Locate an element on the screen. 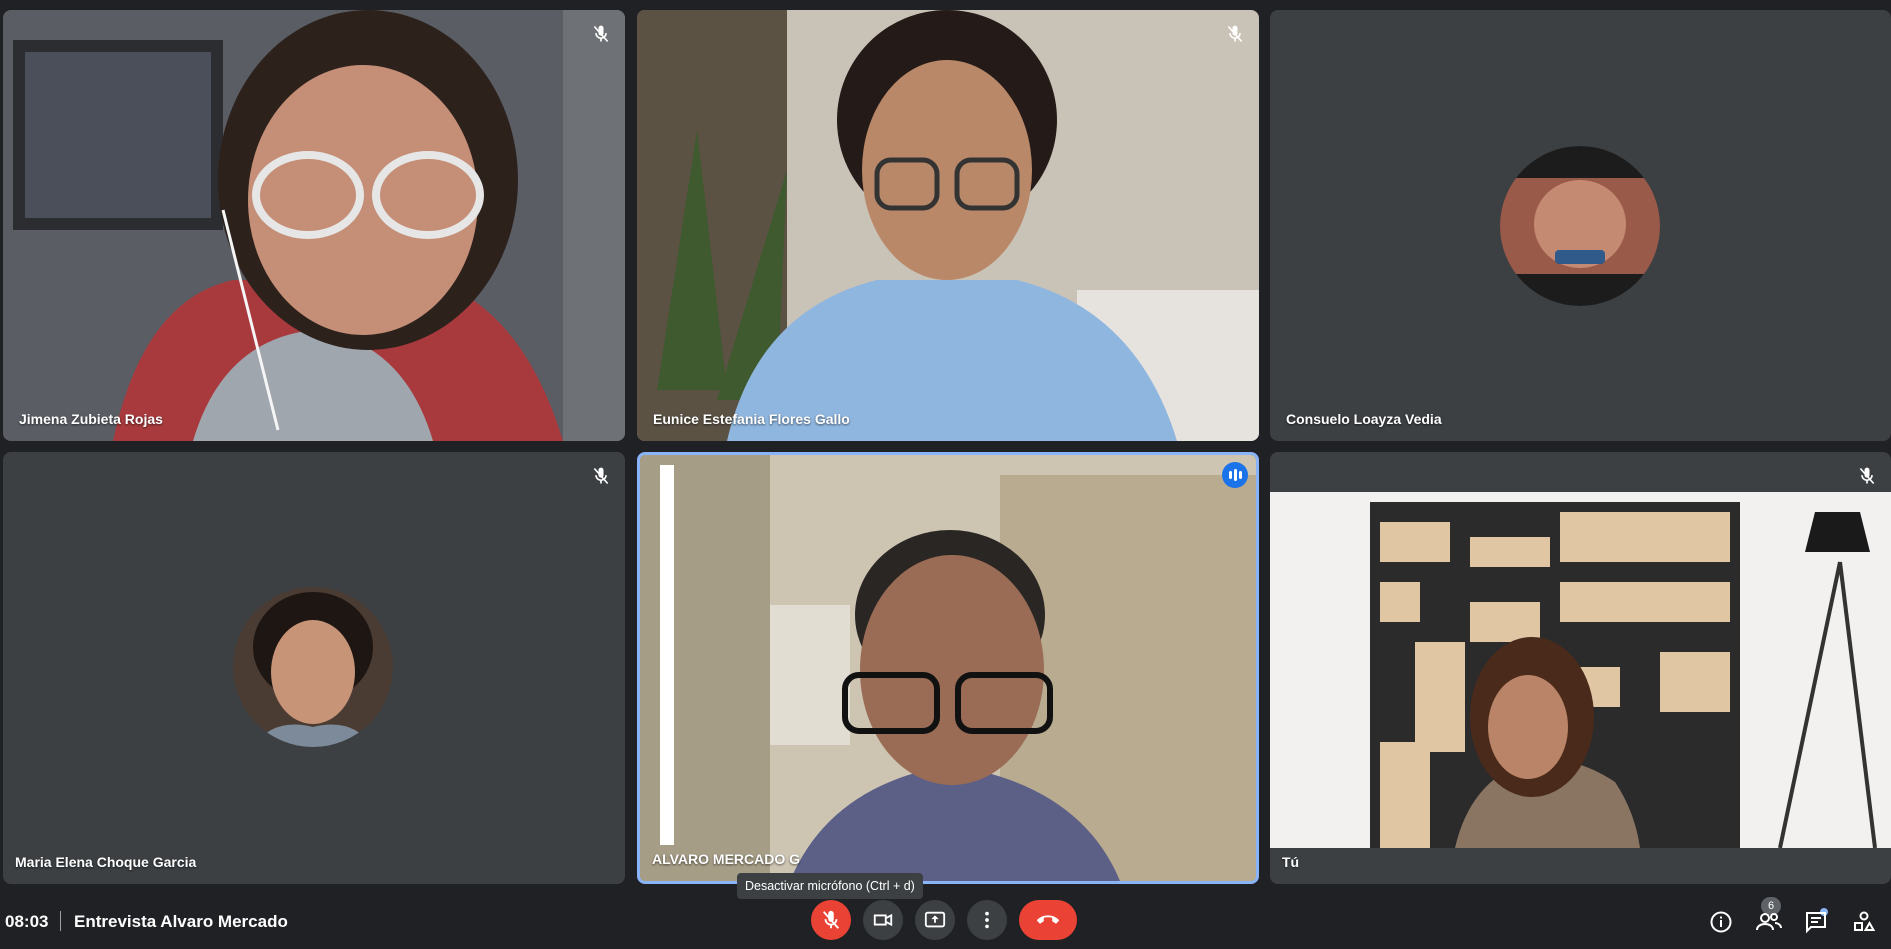 Image resolution: width=1891 pixels, height=949 pixels. more-options-icon is located at coordinates (987, 920).